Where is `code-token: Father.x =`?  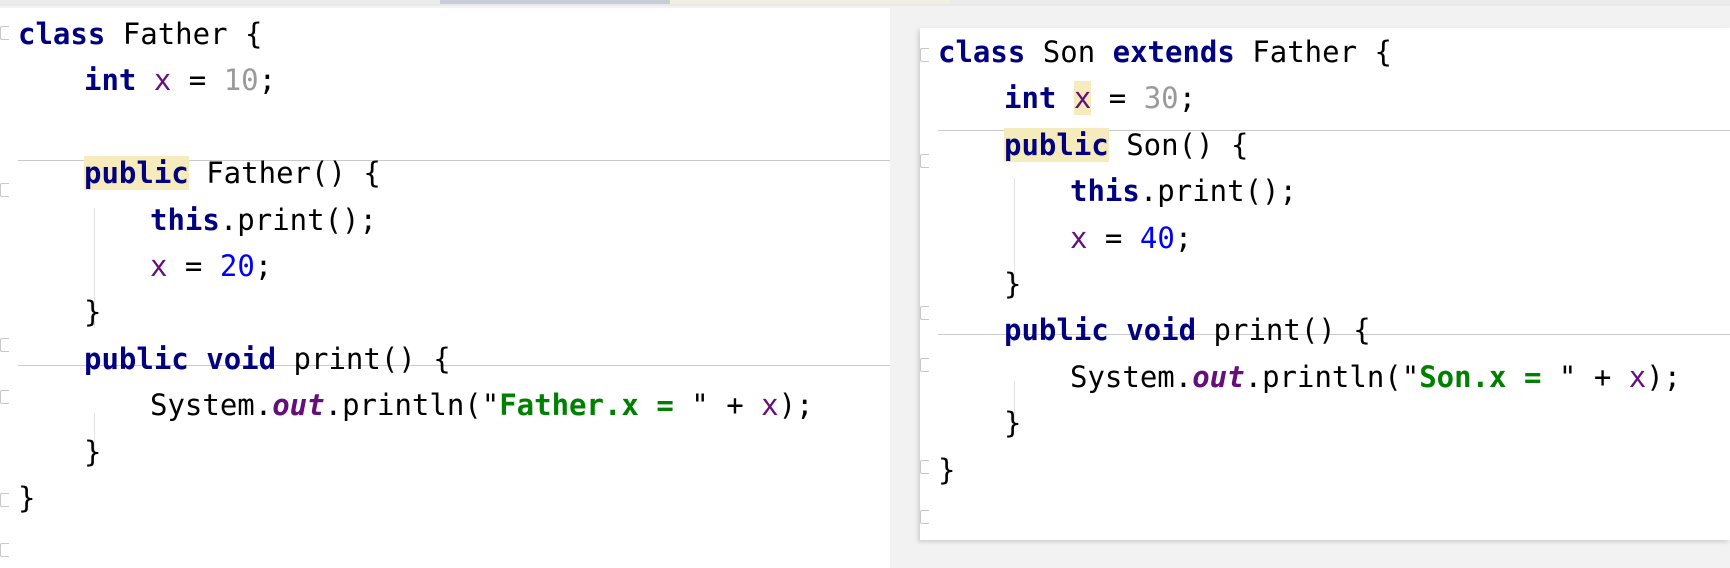 code-token: Father.x = is located at coordinates (595, 405).